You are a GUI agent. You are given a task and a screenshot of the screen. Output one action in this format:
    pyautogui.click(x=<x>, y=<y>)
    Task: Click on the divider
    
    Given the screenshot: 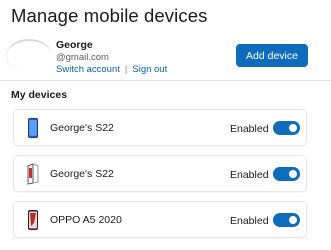 What is the action you would take?
    pyautogui.click(x=165, y=80)
    